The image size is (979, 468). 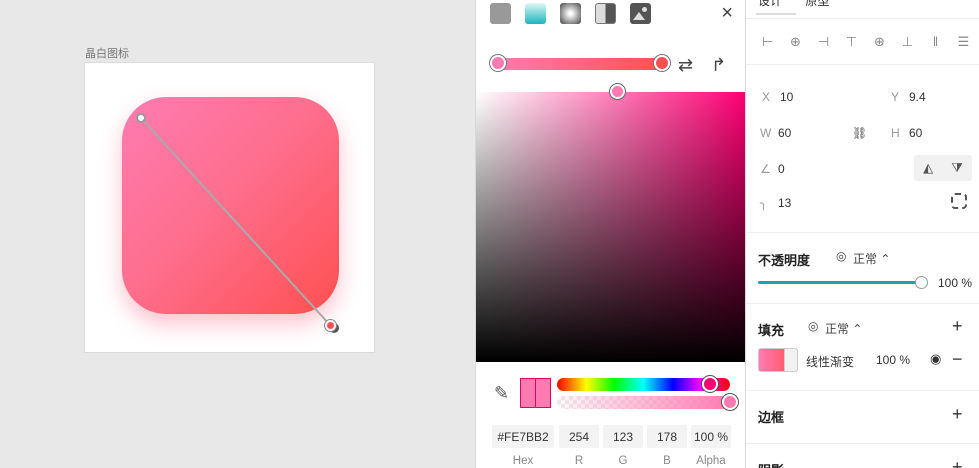 What do you see at coordinates (766, 133) in the screenshot?
I see `w-label: W` at bounding box center [766, 133].